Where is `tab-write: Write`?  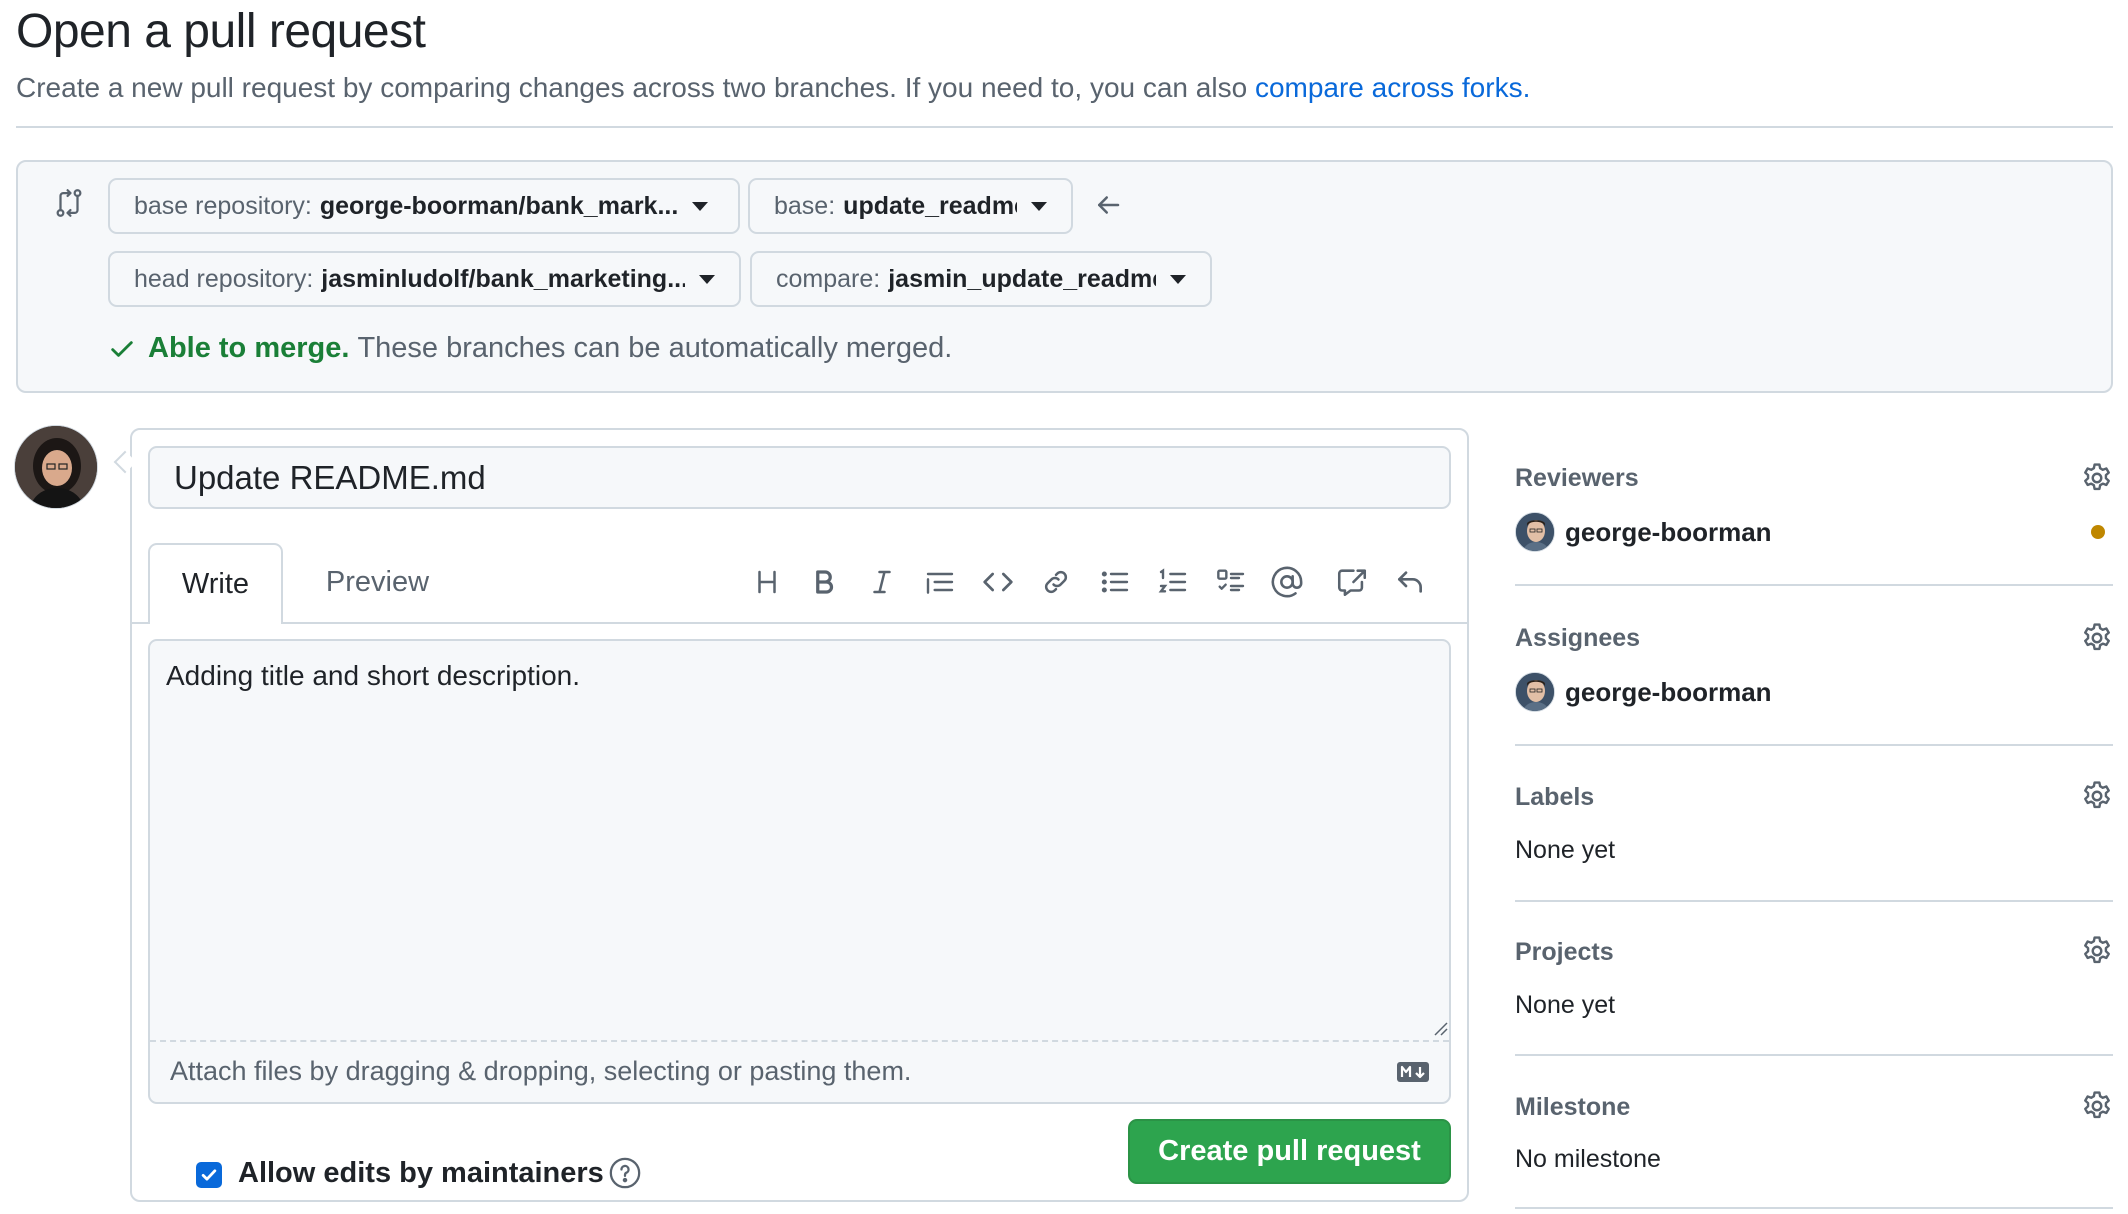
tab-write: Write is located at coordinates (215, 583).